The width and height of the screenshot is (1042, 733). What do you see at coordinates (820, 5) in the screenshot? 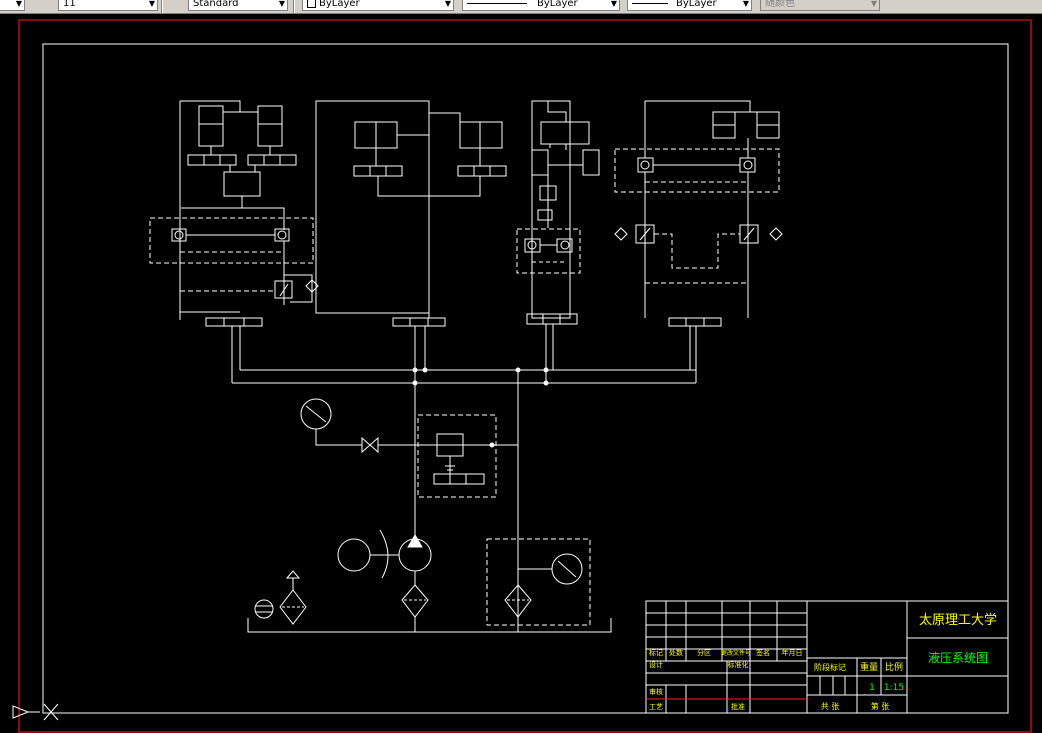
I see `plot-style-dropdown: 随颜色 ▼` at bounding box center [820, 5].